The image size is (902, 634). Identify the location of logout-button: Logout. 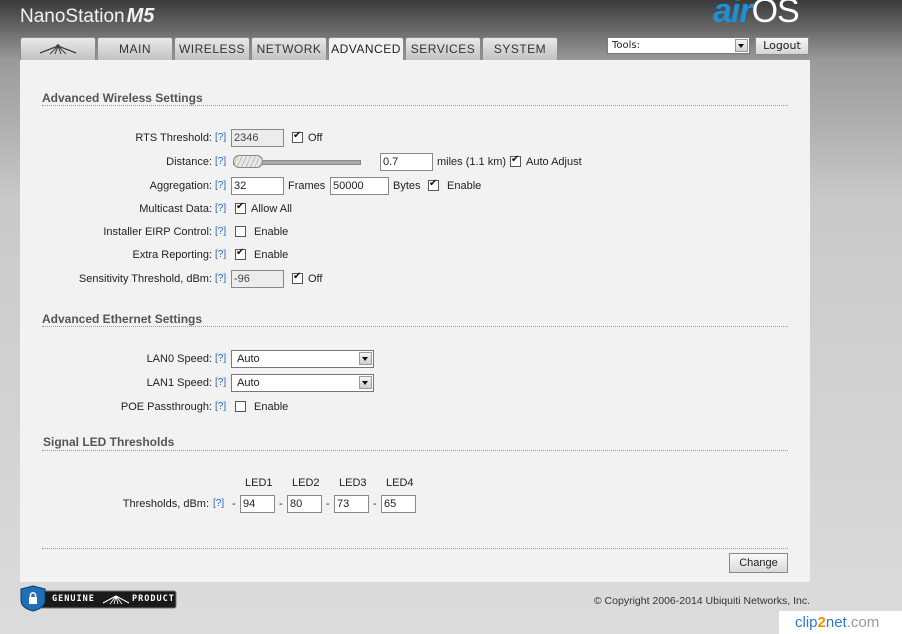
(782, 46).